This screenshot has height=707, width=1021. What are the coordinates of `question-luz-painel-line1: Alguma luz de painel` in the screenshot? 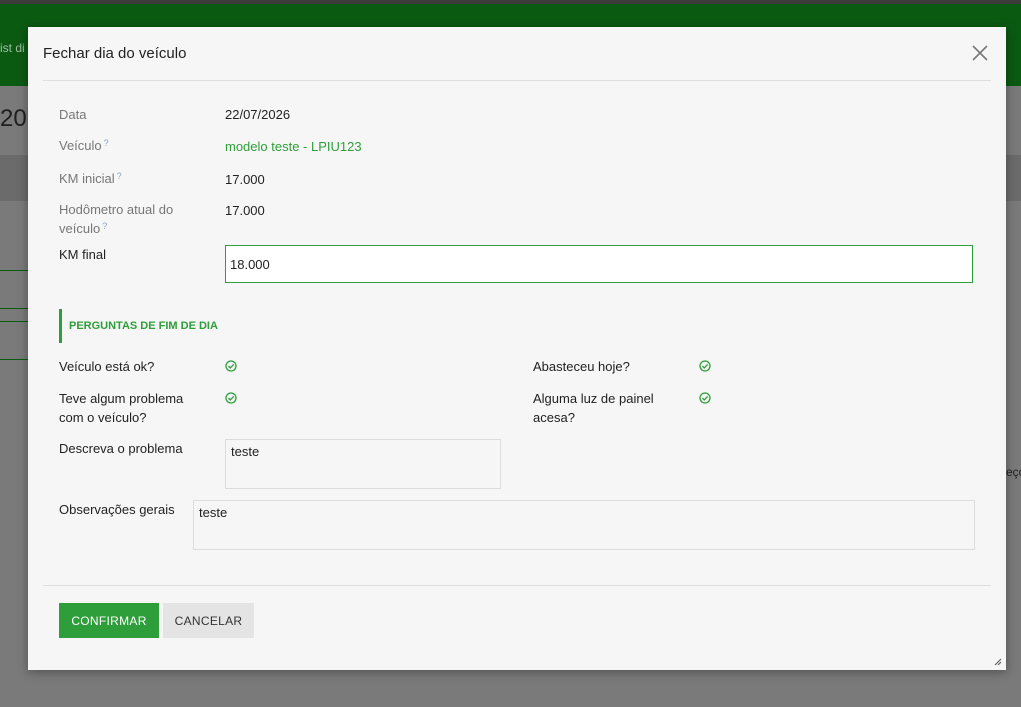 It's located at (593, 398).